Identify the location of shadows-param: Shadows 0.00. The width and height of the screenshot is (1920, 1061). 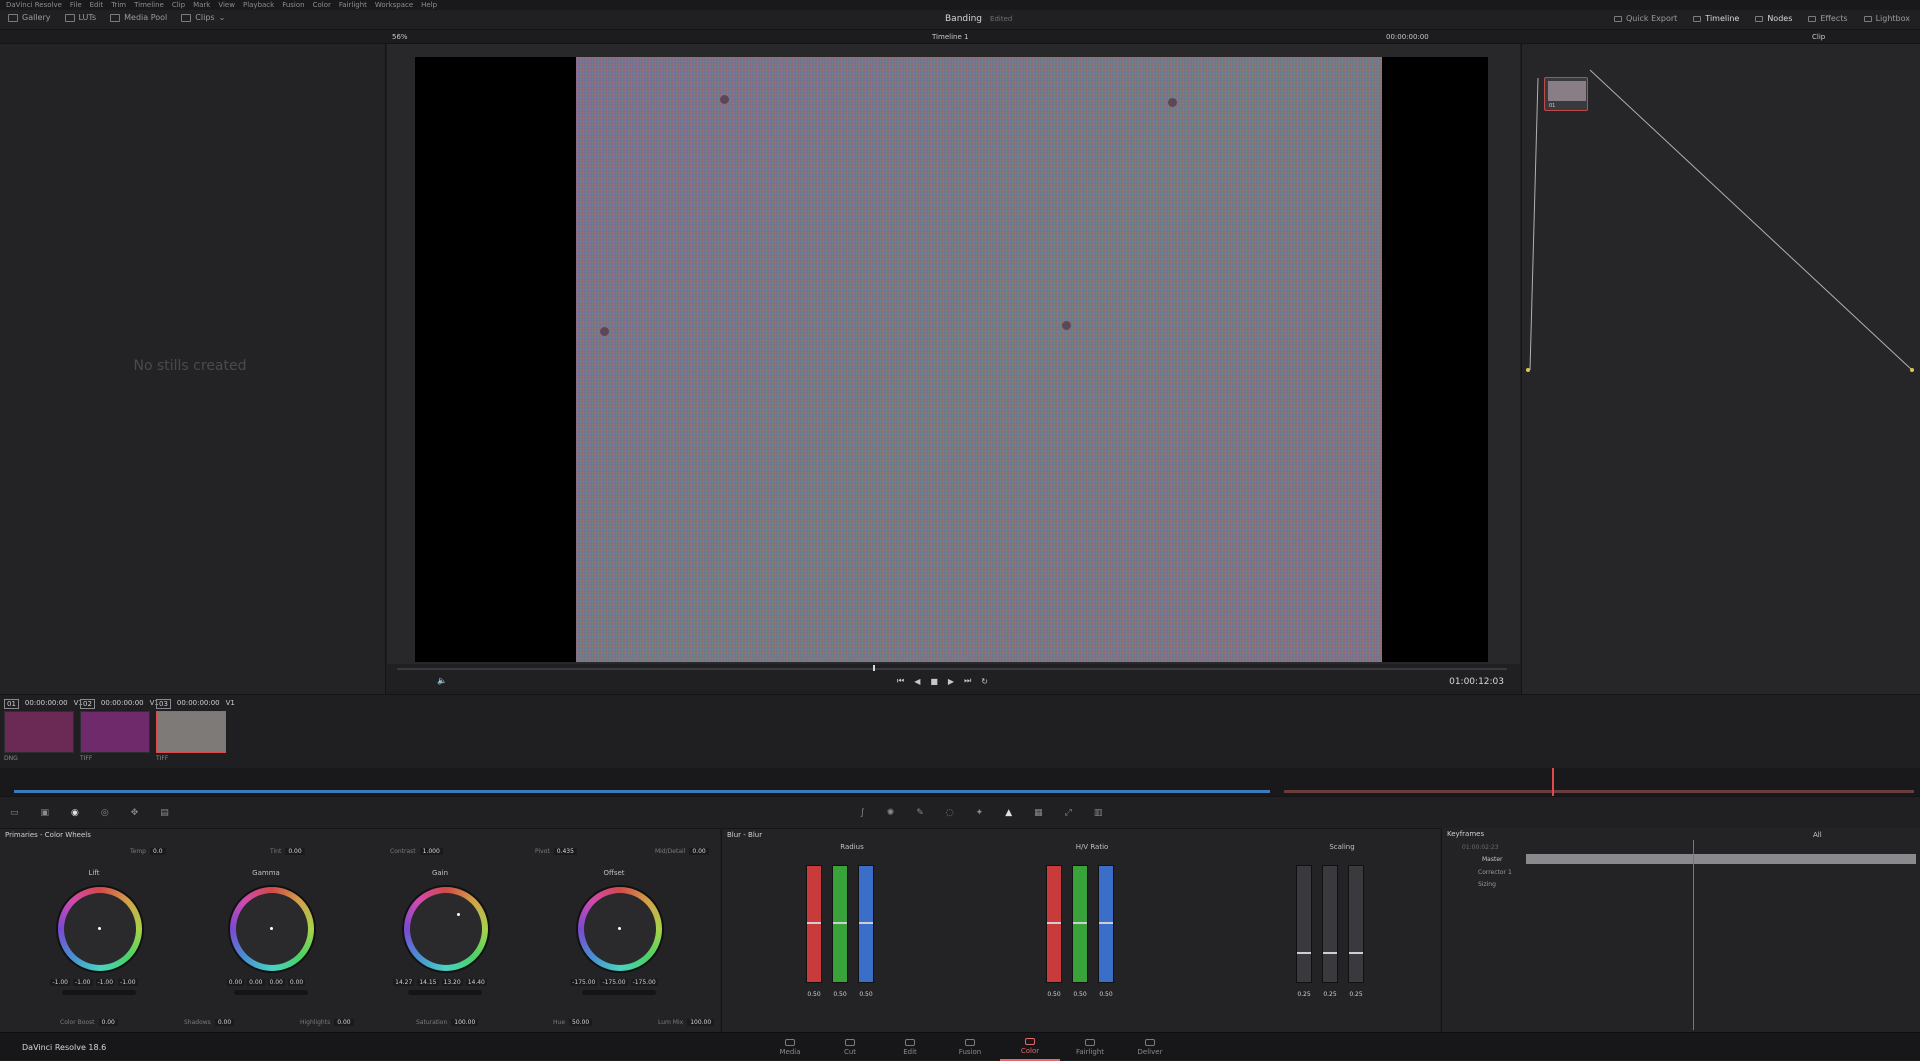
(209, 1022).